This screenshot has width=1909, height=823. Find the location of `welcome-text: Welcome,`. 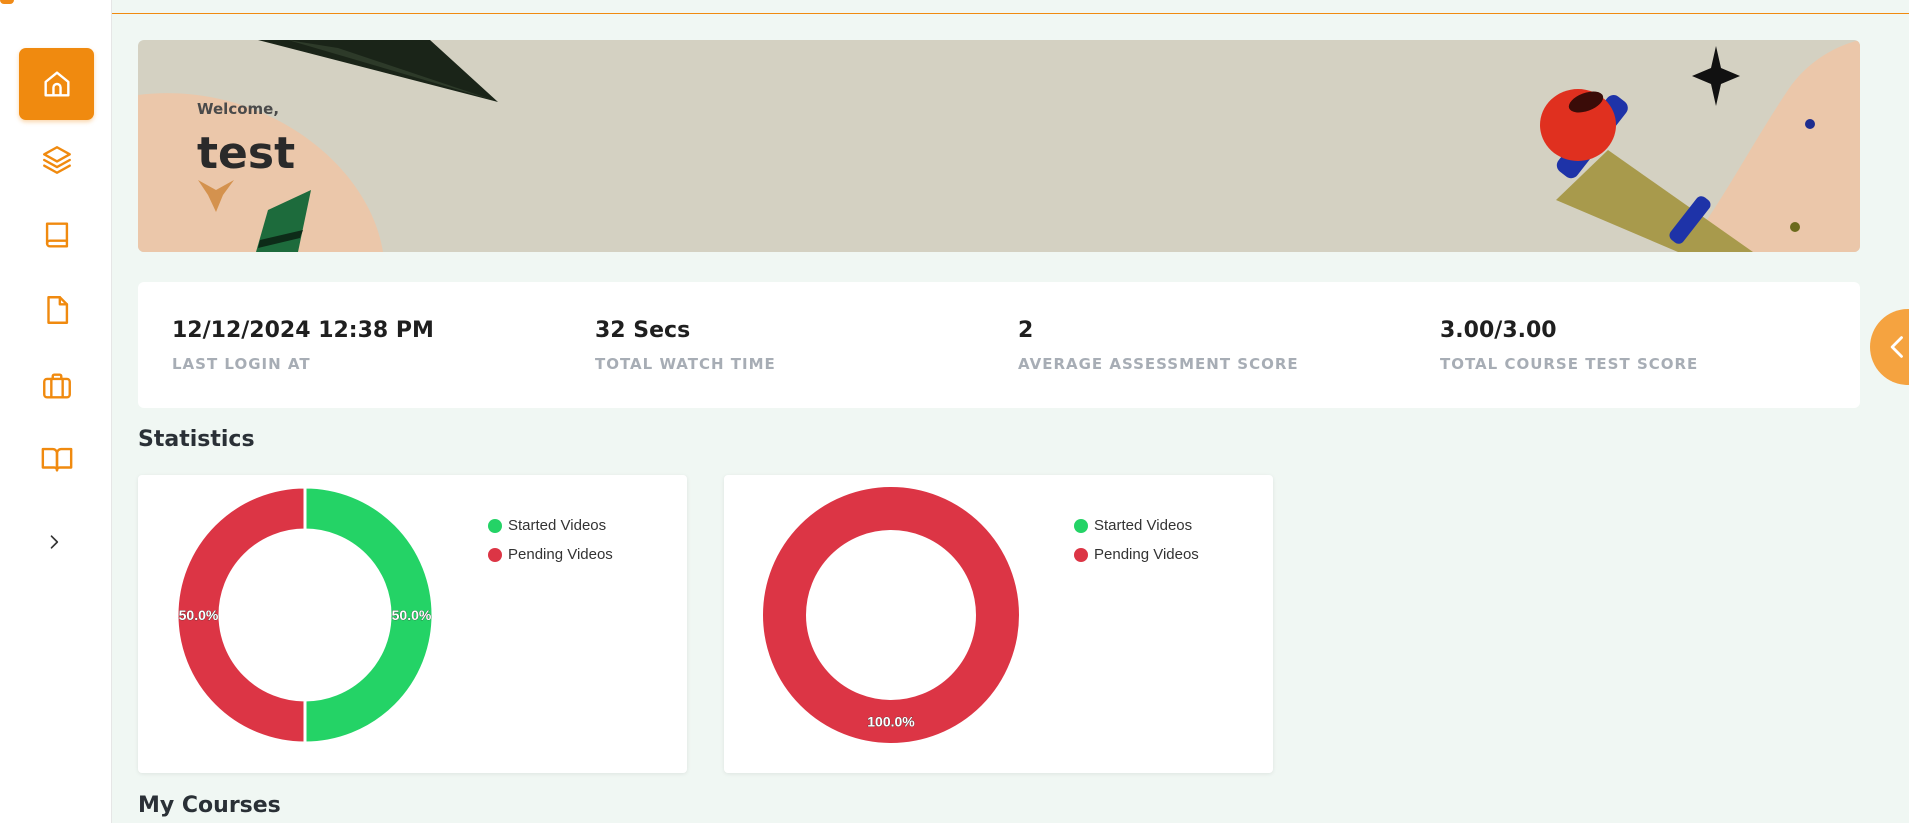

welcome-text: Welcome, is located at coordinates (238, 109).